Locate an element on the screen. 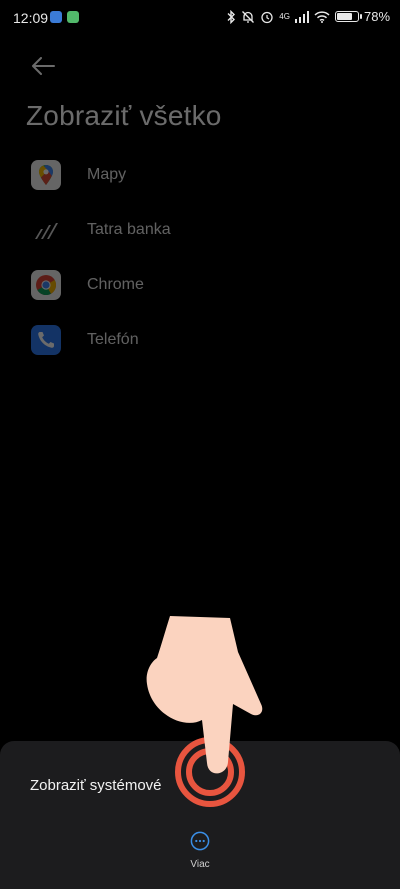  battery-icon is located at coordinates (348, 16).